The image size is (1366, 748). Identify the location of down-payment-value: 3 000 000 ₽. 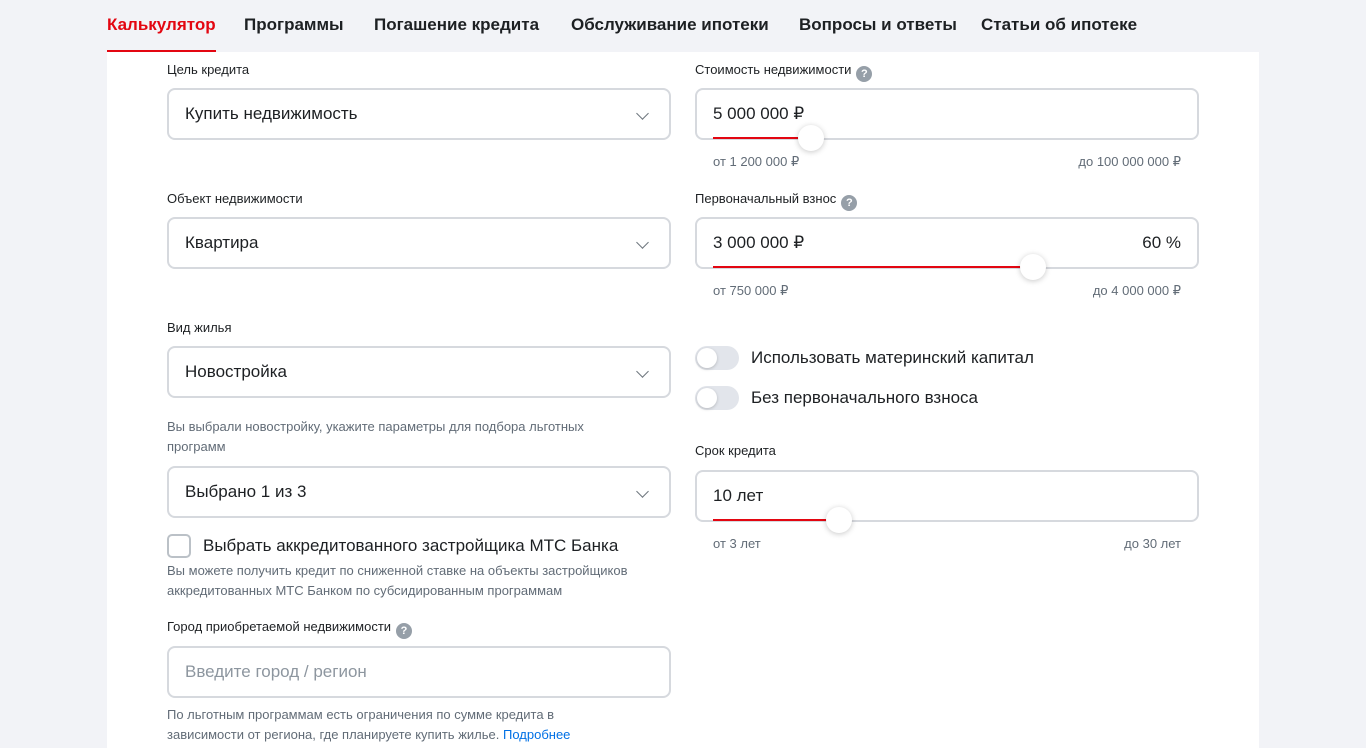
(759, 242).